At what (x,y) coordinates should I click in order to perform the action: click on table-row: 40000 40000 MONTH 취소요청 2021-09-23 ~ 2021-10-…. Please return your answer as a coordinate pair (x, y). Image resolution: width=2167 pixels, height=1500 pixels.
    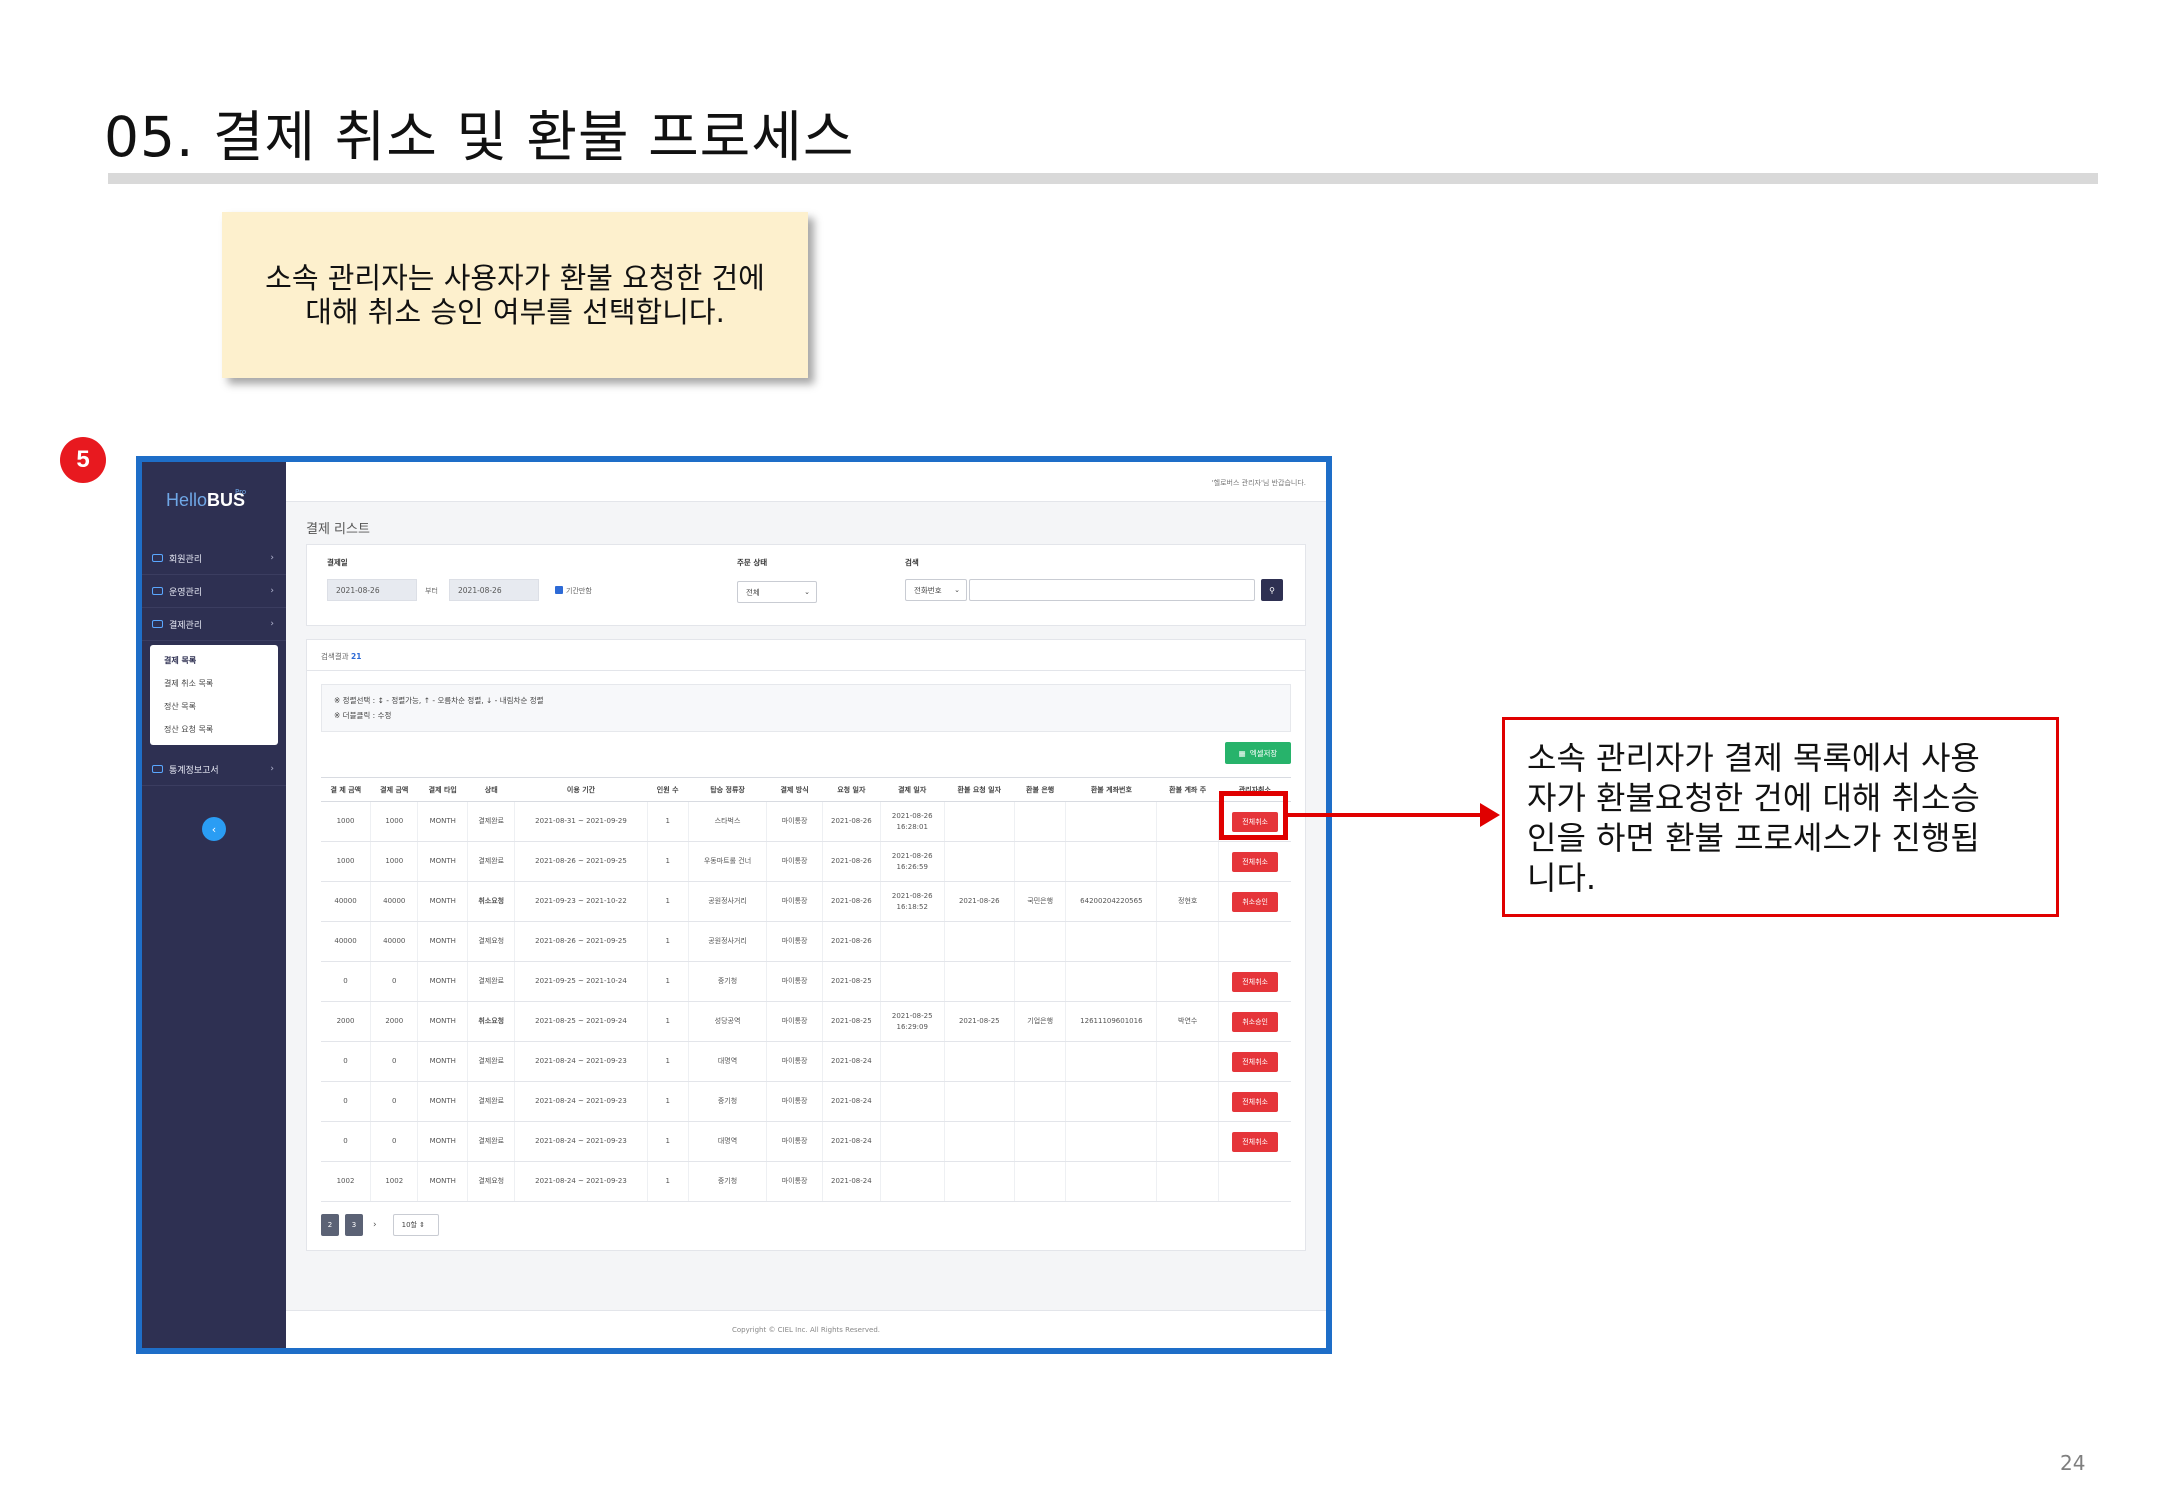
    Looking at the image, I should click on (806, 901).